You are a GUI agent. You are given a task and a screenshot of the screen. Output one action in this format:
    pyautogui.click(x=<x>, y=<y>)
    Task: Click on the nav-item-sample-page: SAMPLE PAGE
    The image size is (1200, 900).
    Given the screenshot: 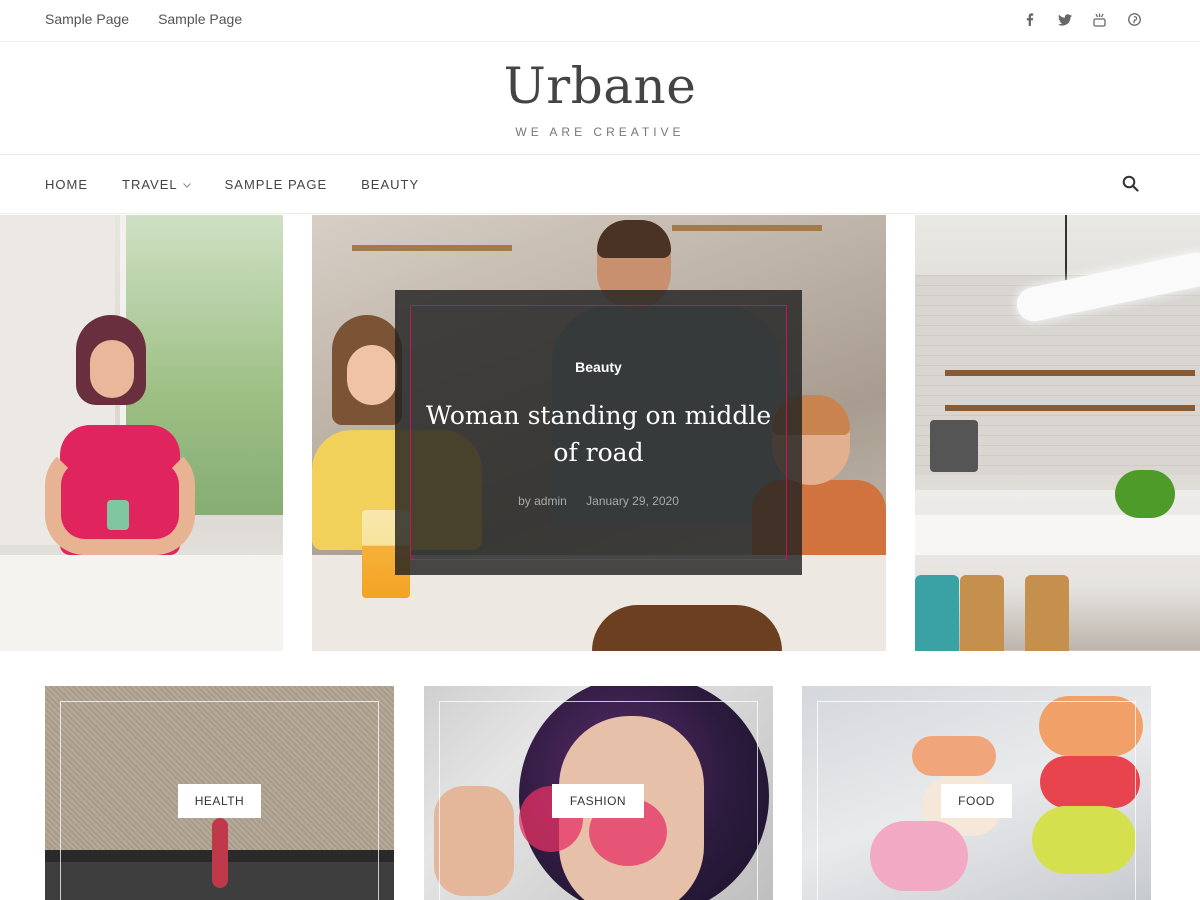 What is the action you would take?
    pyautogui.click(x=276, y=184)
    